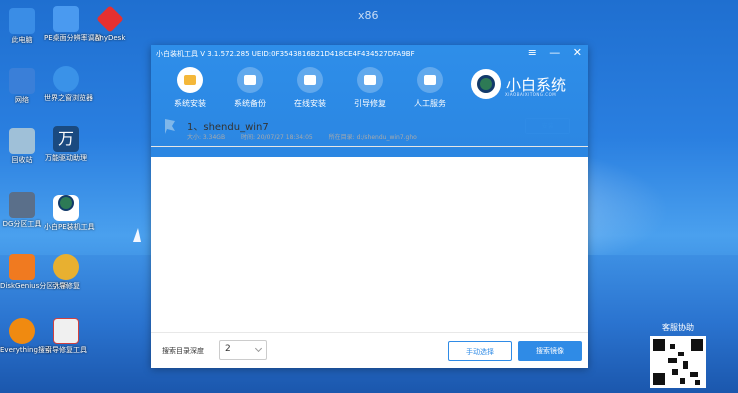 Image resolution: width=738 pixels, height=393 pixels. Describe the element at coordinates (228, 349) in the screenshot. I see `depth-value: 2` at that location.